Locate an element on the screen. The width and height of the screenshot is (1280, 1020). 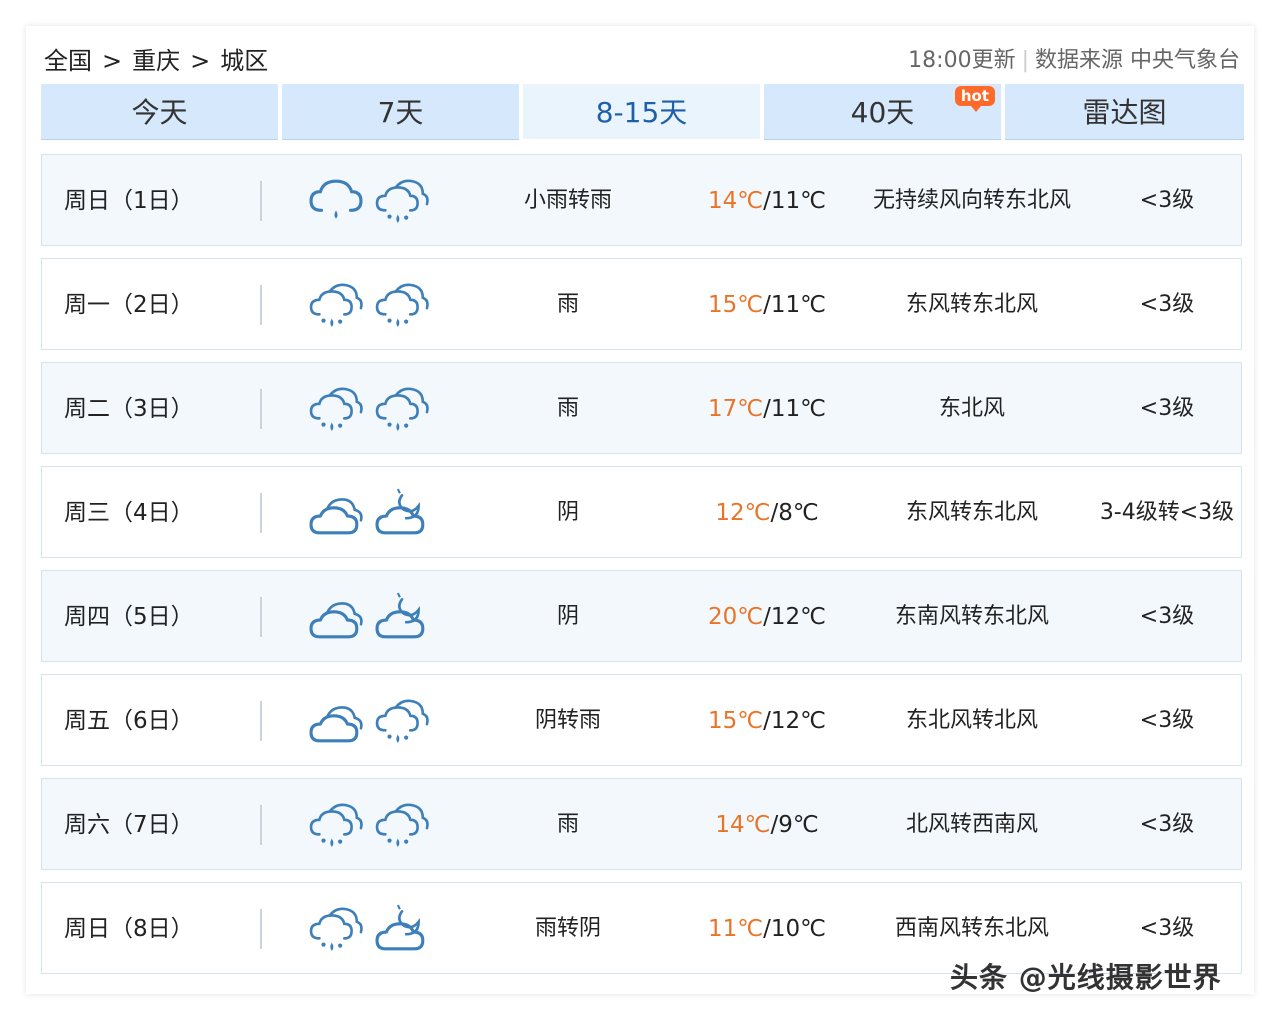
update-meta: 18:00更新 | 数据来源 中央气象台 is located at coordinates (1074, 61).